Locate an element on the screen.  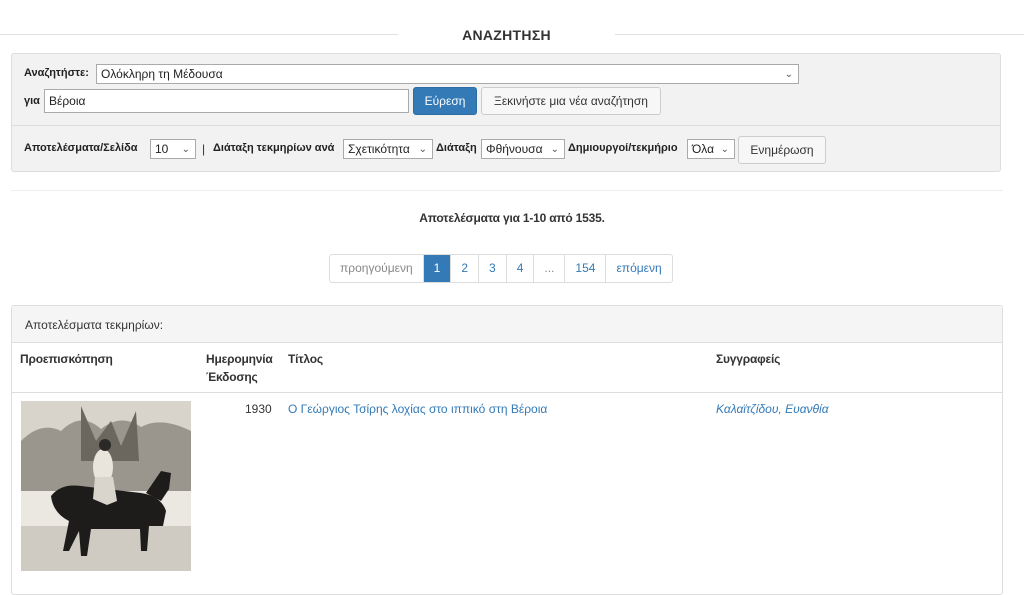
sort-by-select-value: Σχετικότητα is located at coordinates (379, 149).